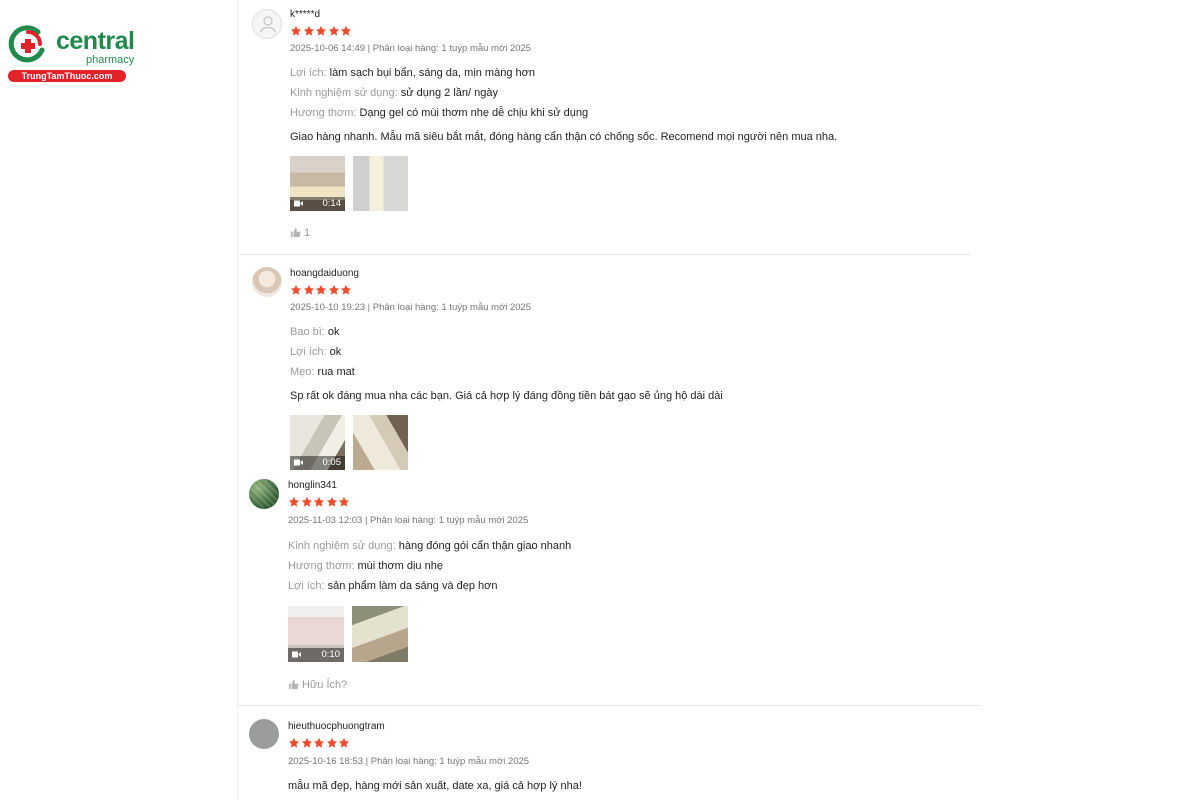 The width and height of the screenshot is (1200, 800). What do you see at coordinates (237, 400) in the screenshot?
I see `panel-edge` at bounding box center [237, 400].